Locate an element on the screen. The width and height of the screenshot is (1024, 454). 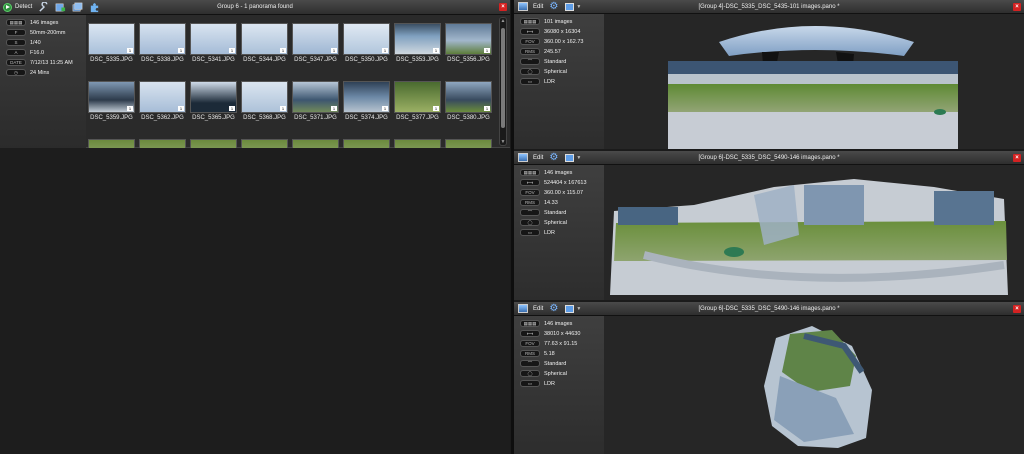
thumbnail: 1 DSC_5380.JPG is located at coordinates (468, 106).